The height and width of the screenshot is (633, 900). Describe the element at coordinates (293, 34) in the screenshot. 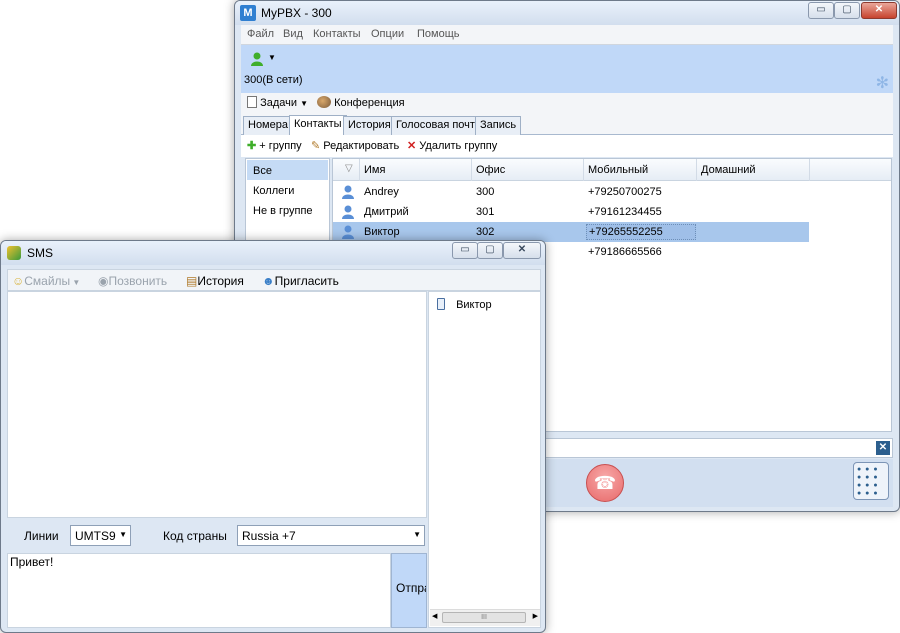

I see `menu-view: Вид` at that location.